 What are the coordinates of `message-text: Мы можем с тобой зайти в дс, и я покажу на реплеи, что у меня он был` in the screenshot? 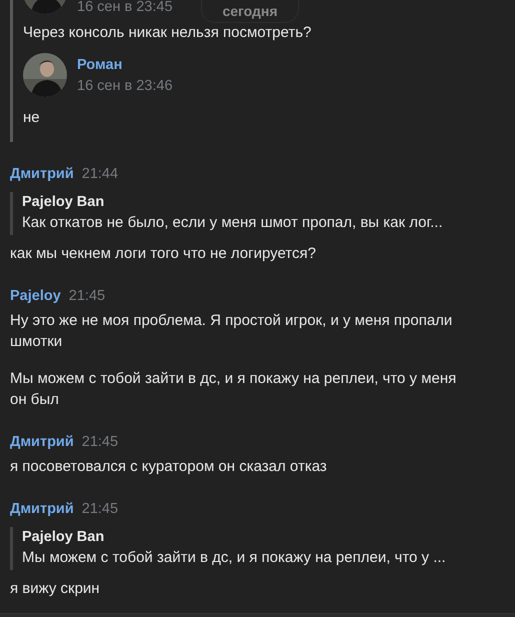 It's located at (234, 389).